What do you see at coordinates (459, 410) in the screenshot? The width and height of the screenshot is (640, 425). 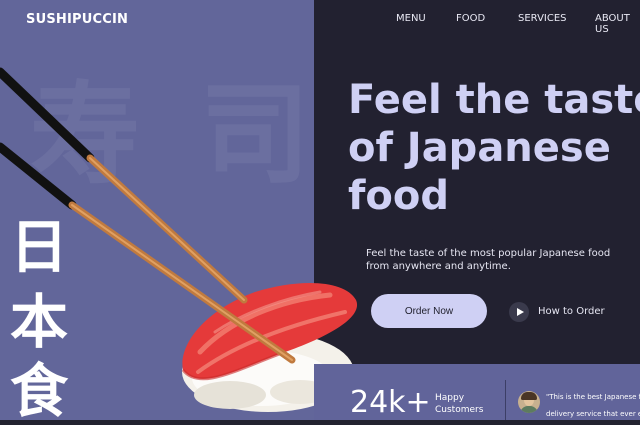 I see `customers-label-line-2: Customers` at bounding box center [459, 410].